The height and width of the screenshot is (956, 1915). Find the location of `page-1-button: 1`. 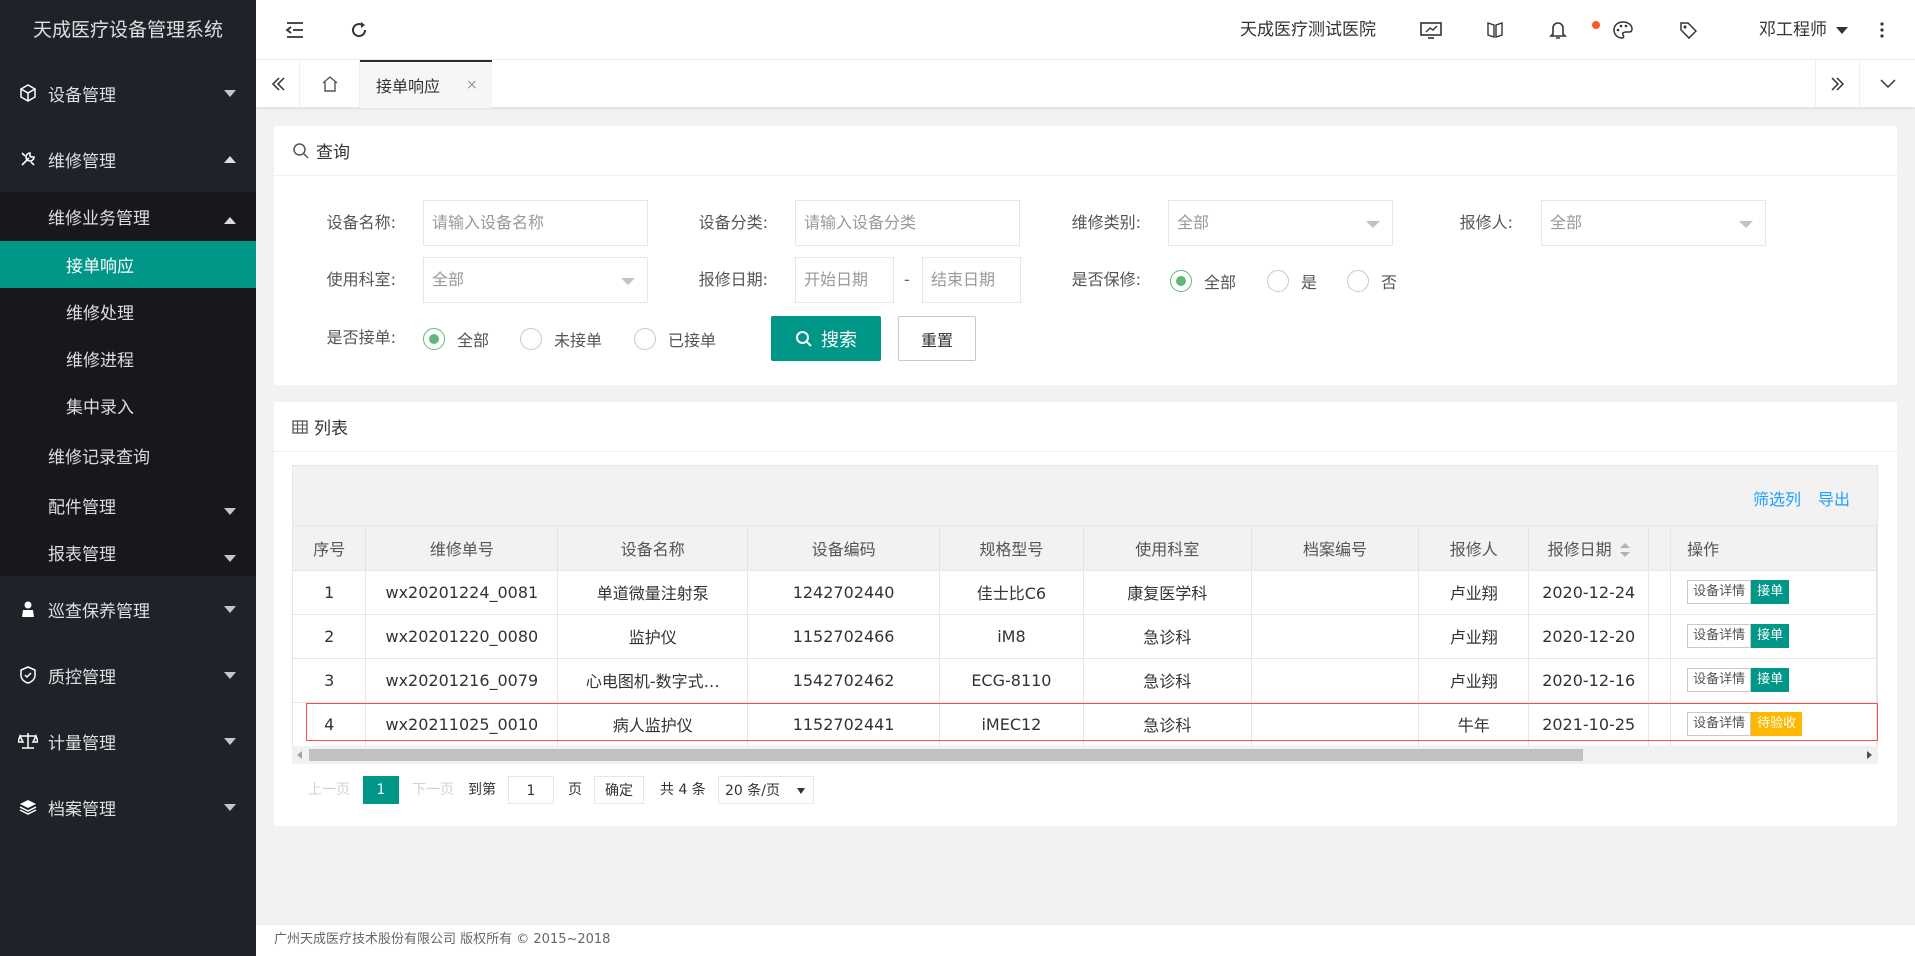

page-1-button: 1 is located at coordinates (381, 790).